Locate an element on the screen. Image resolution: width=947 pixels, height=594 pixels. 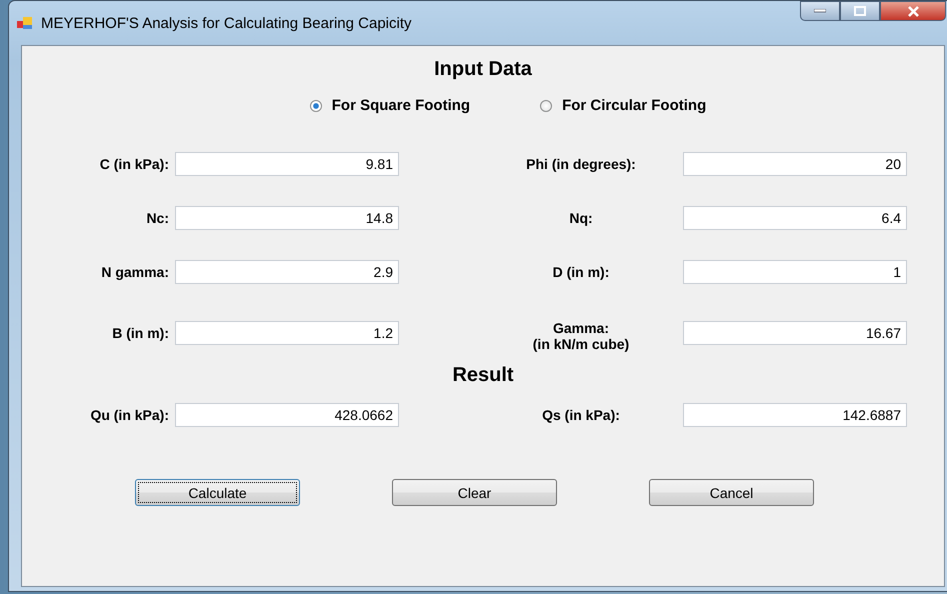
field-label: Phi (in degrees): is located at coordinates (581, 164).